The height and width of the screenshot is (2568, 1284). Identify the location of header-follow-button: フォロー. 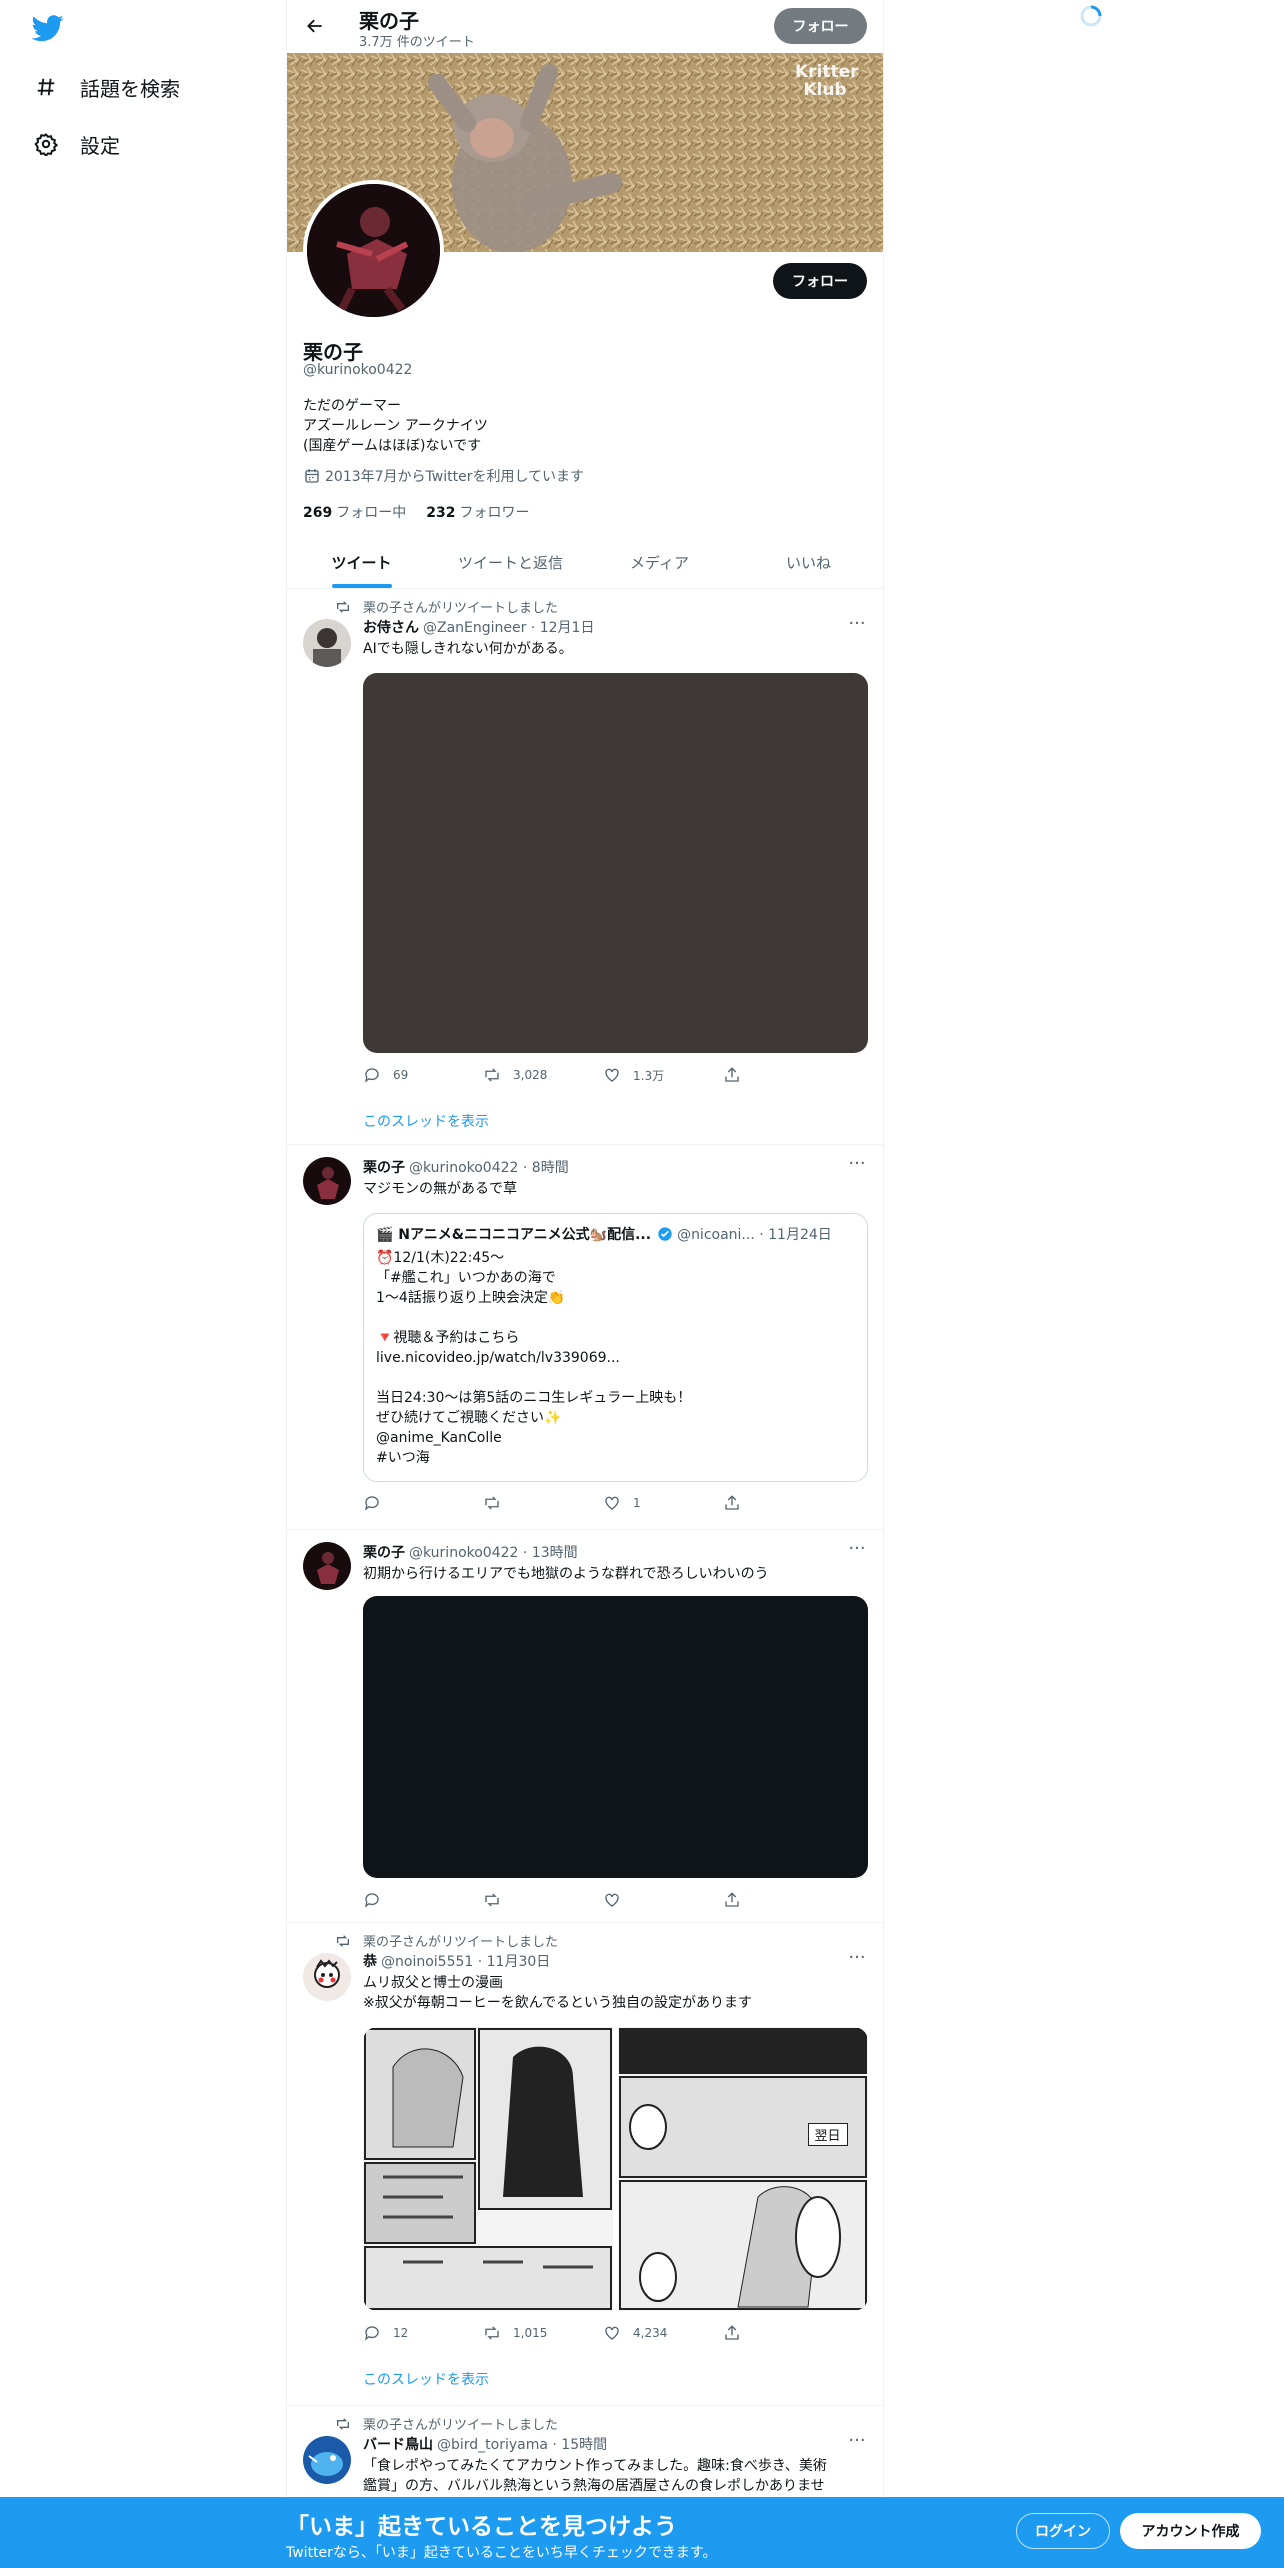
(820, 26).